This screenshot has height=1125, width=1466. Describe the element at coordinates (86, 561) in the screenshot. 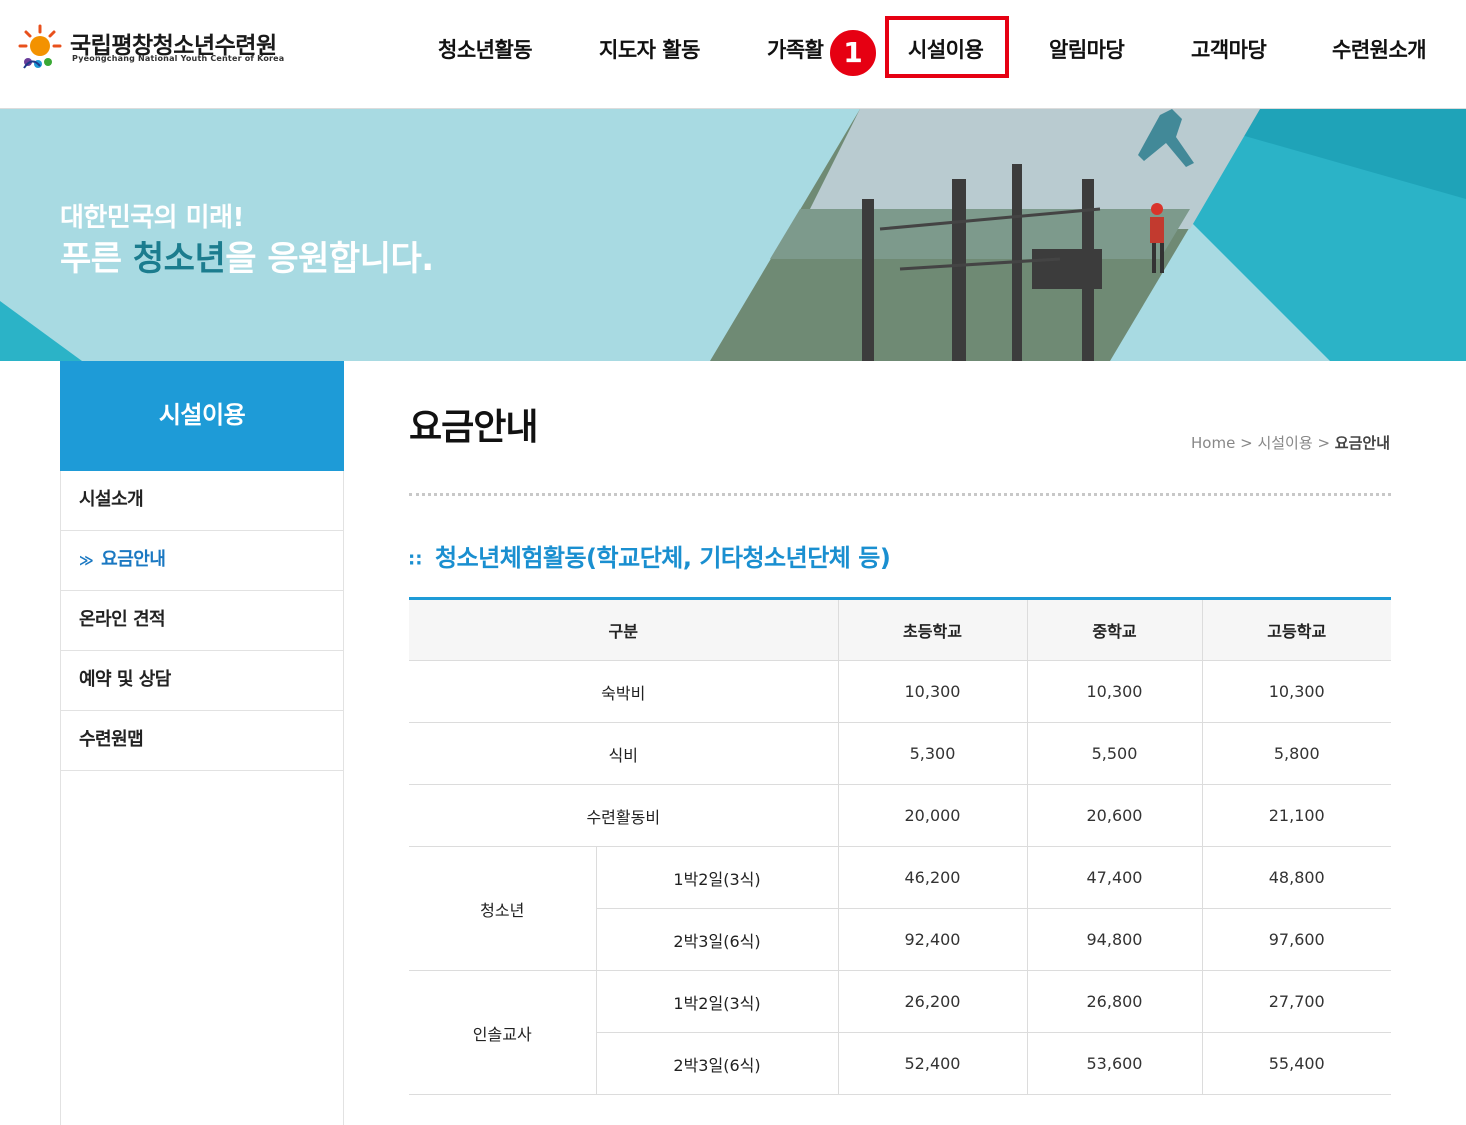

I see `chevron-right-icon: ≫` at that location.